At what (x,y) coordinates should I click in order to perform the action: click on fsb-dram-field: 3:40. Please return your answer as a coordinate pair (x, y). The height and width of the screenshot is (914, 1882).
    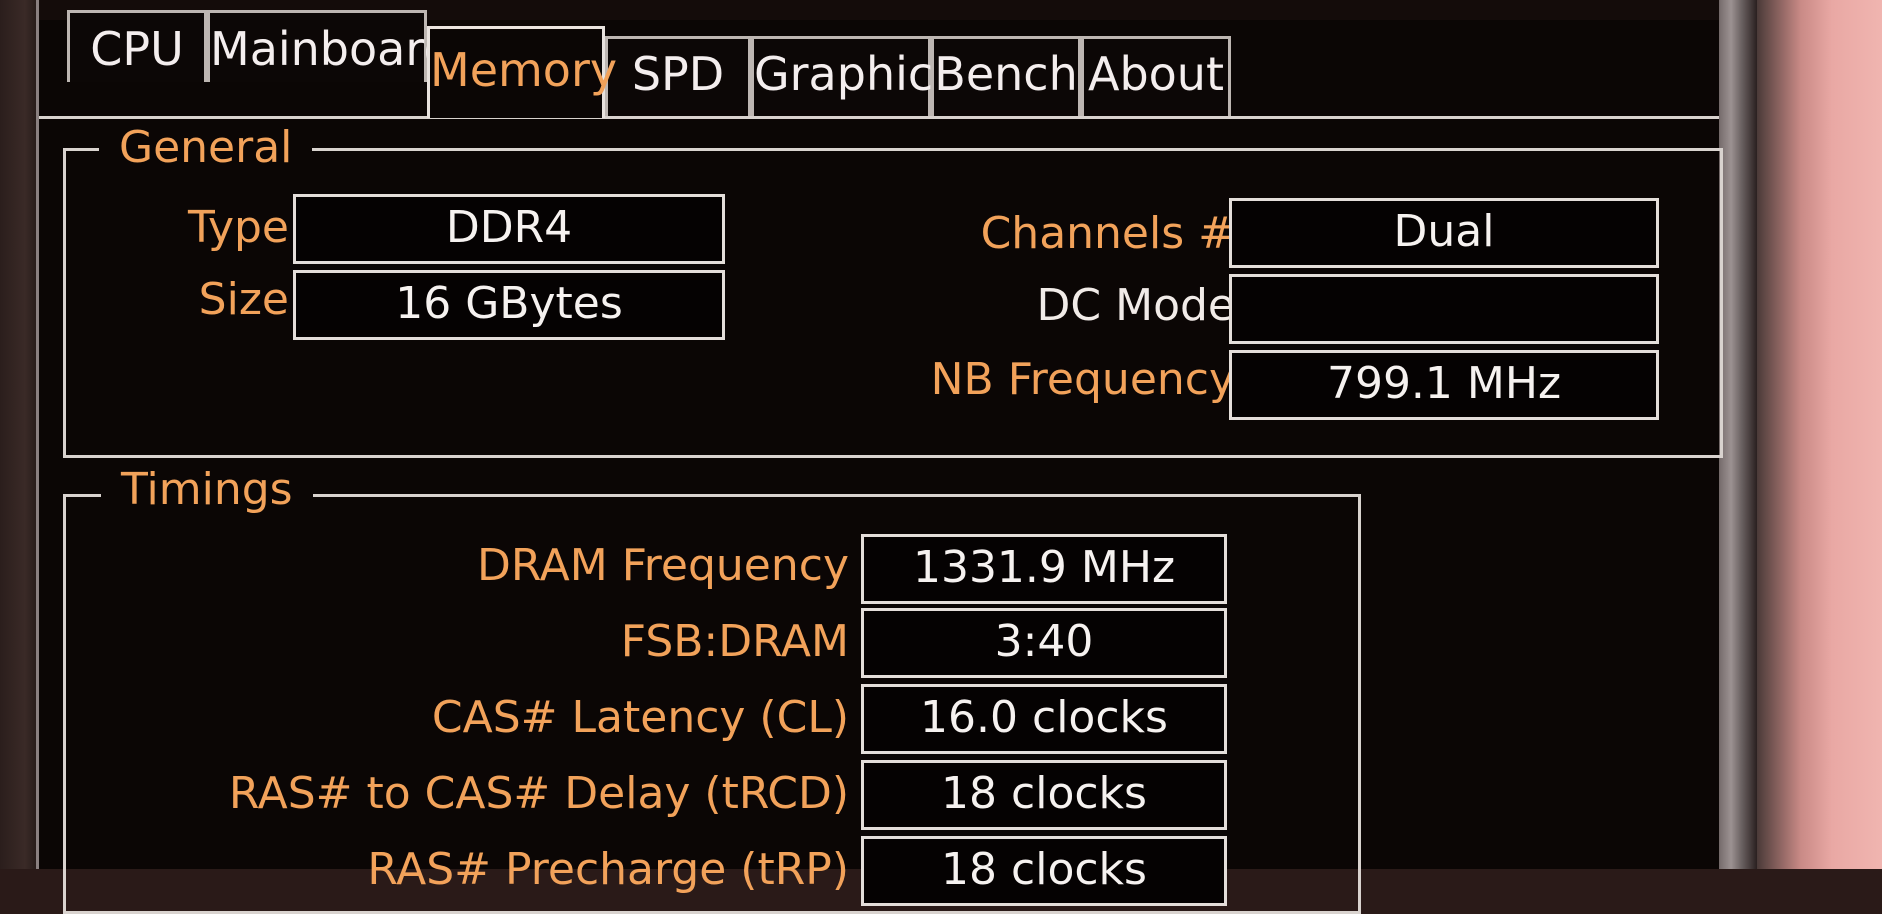
    Looking at the image, I should click on (1044, 643).